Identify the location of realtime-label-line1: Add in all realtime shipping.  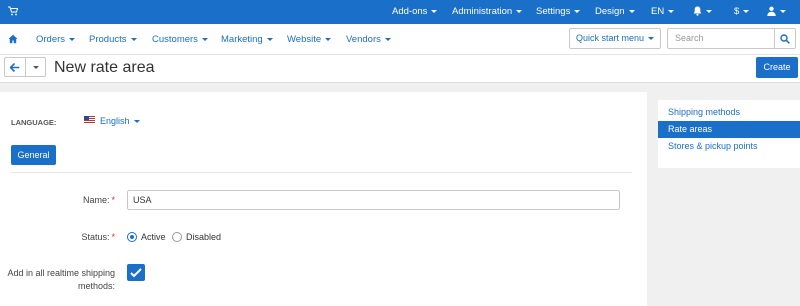
(61, 273).